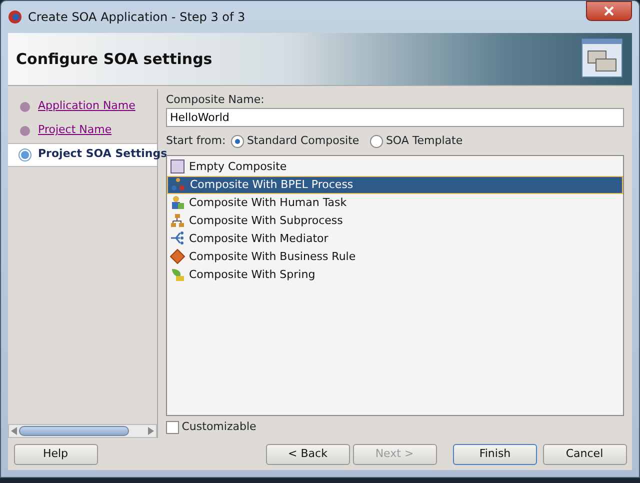  I want to click on list-item: Composite With Subprocess, so click(395, 221).